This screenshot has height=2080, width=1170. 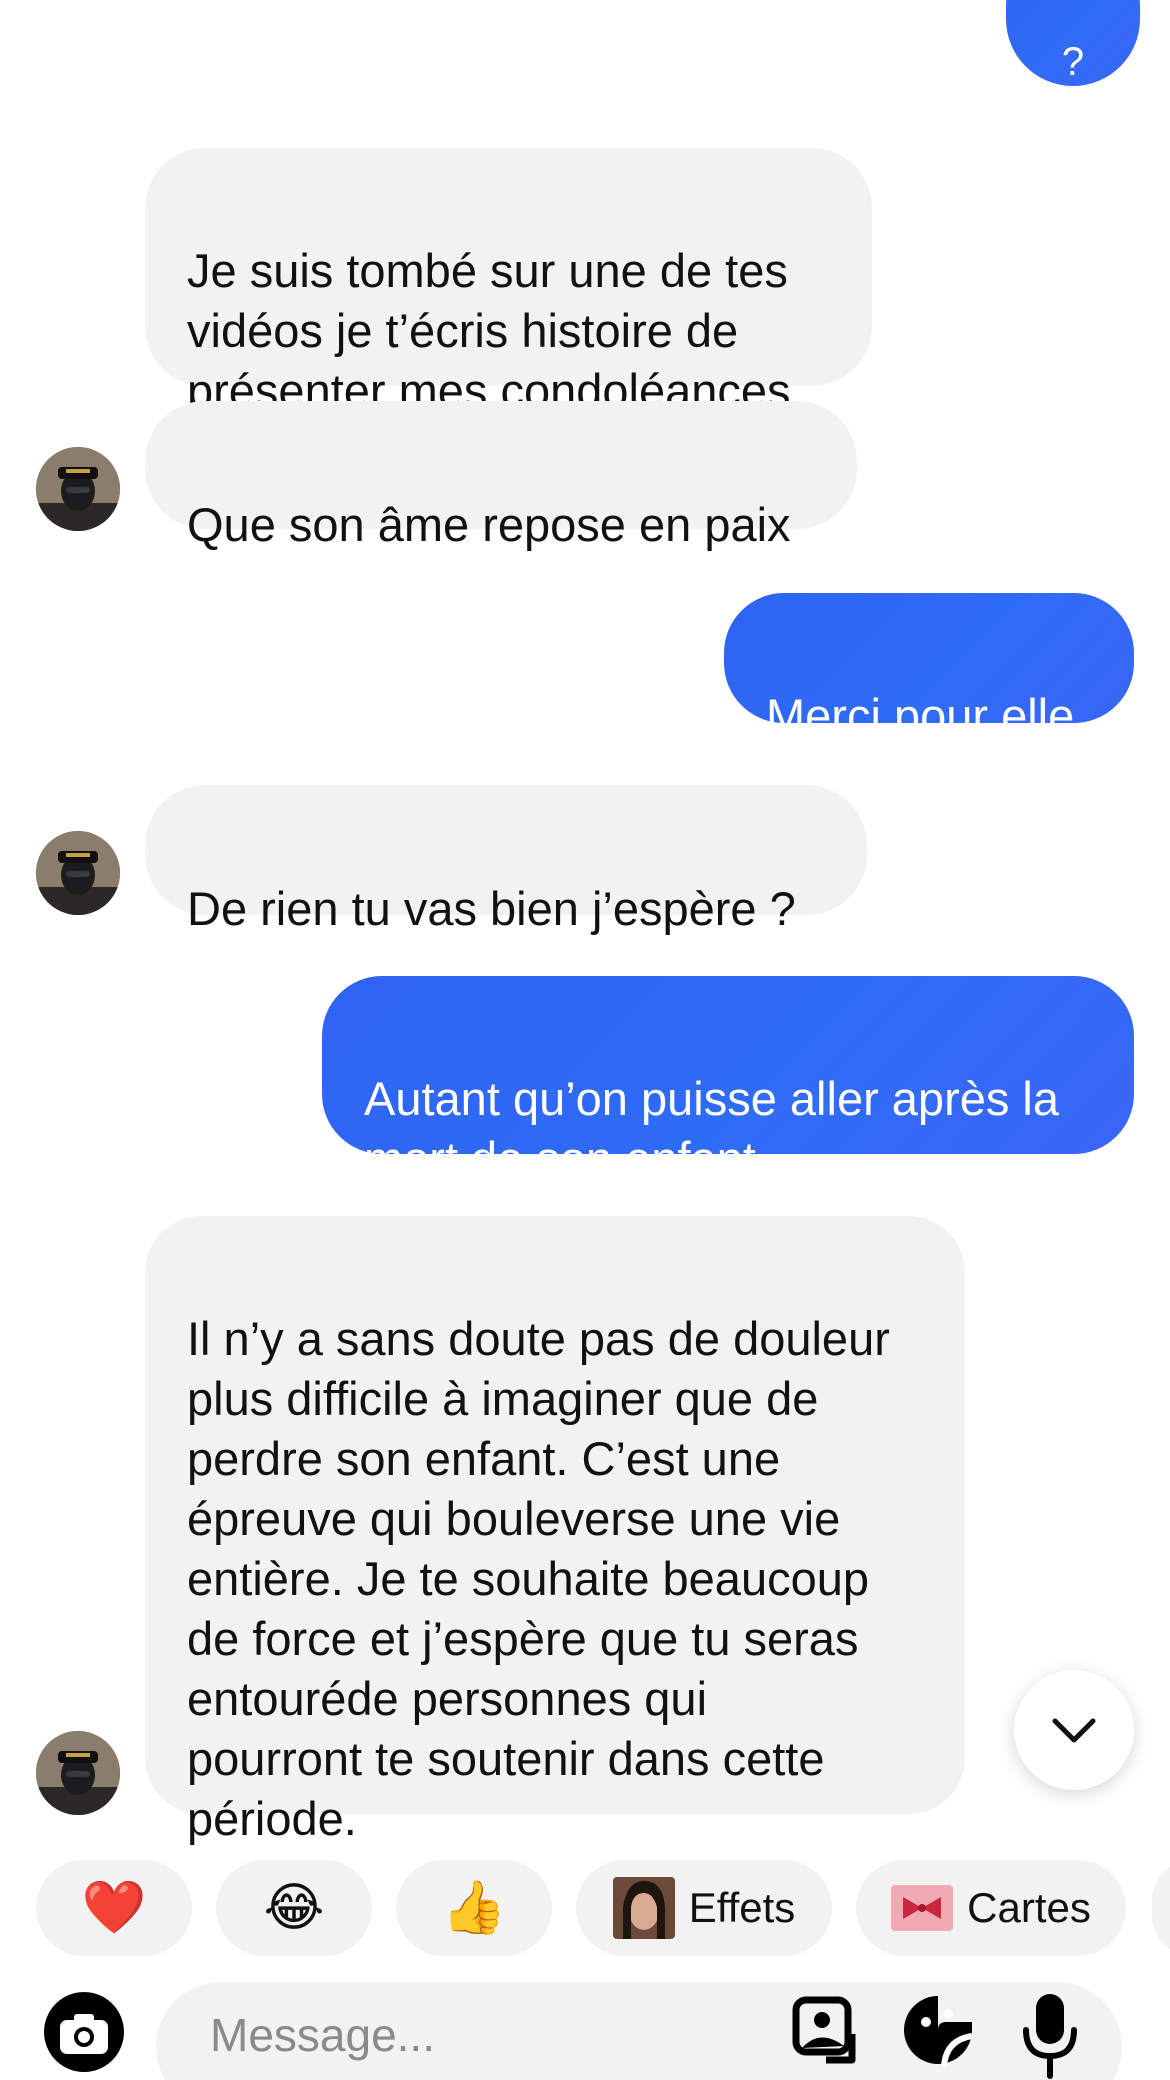 What do you see at coordinates (1029, 1907) in the screenshot?
I see `cards-label: Cartes` at bounding box center [1029, 1907].